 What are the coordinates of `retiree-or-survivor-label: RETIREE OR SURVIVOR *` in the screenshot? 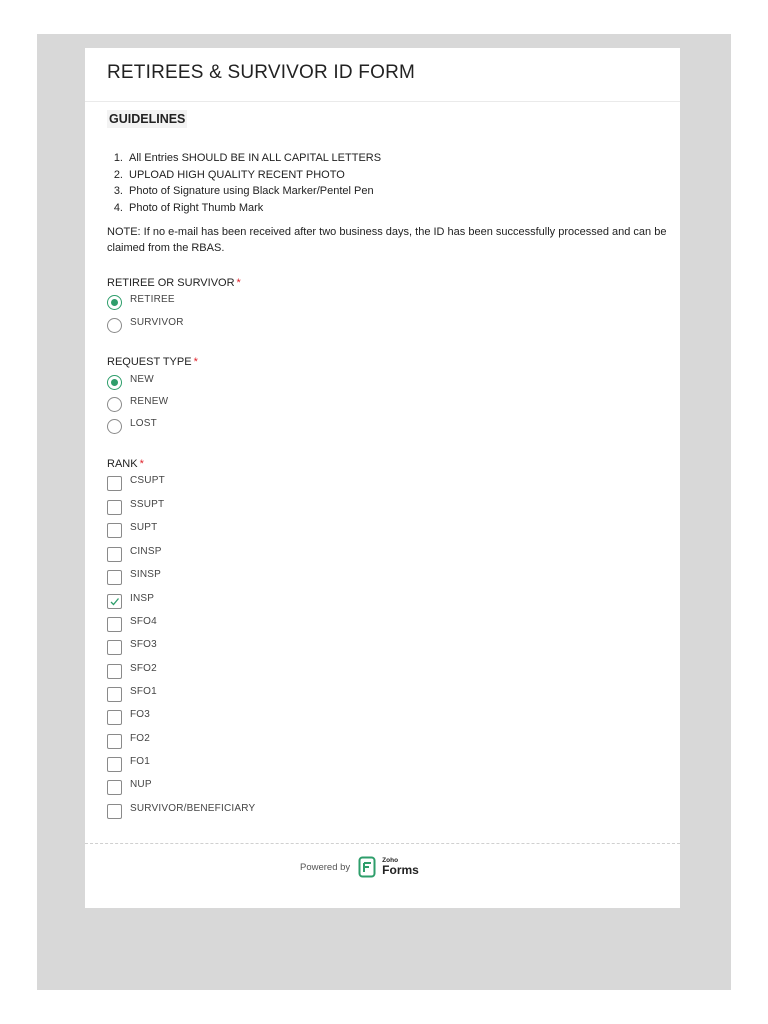 It's located at (174, 283).